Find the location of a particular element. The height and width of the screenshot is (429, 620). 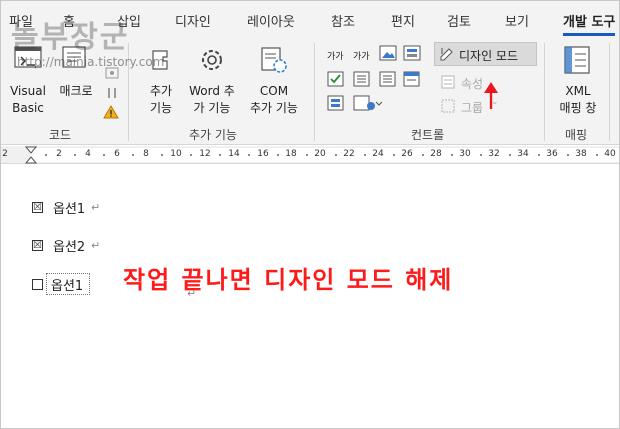

tab-view: 보기 is located at coordinates (517, 20).